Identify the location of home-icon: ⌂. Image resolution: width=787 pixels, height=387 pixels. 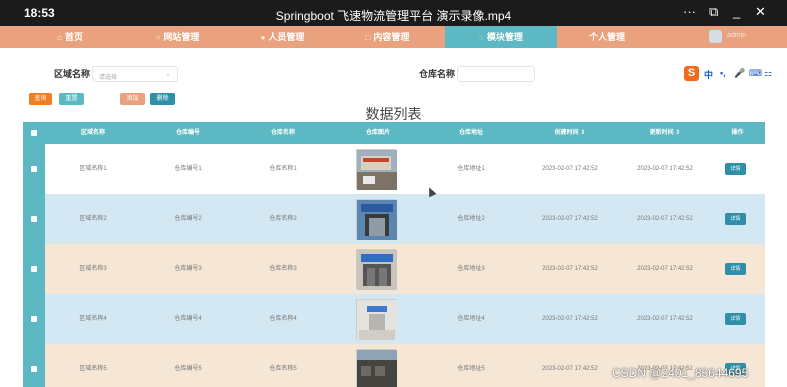
(59, 37).